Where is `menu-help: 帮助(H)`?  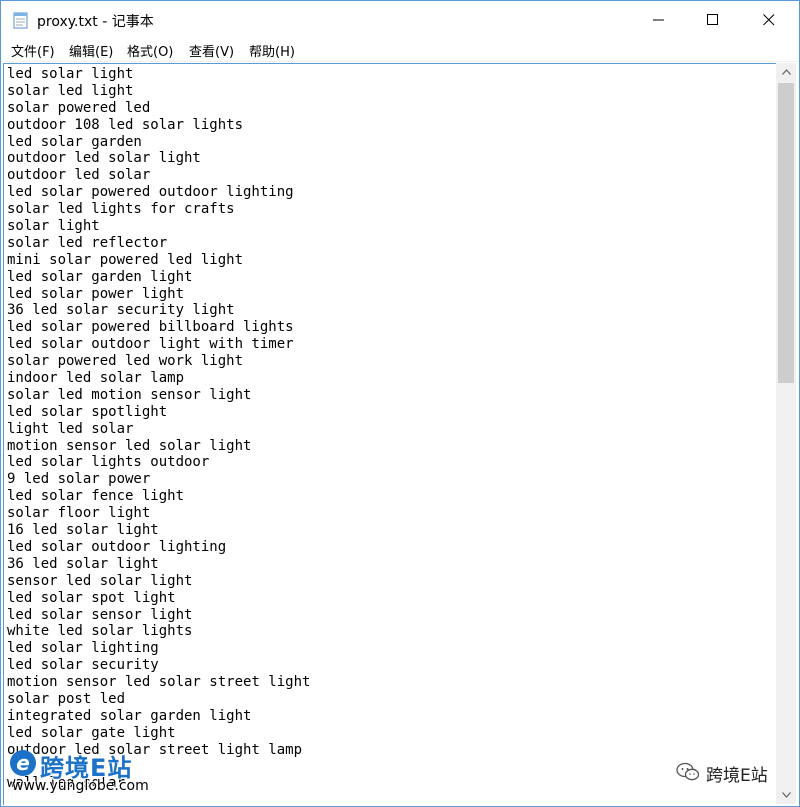 menu-help: 帮助(H) is located at coordinates (272, 50).